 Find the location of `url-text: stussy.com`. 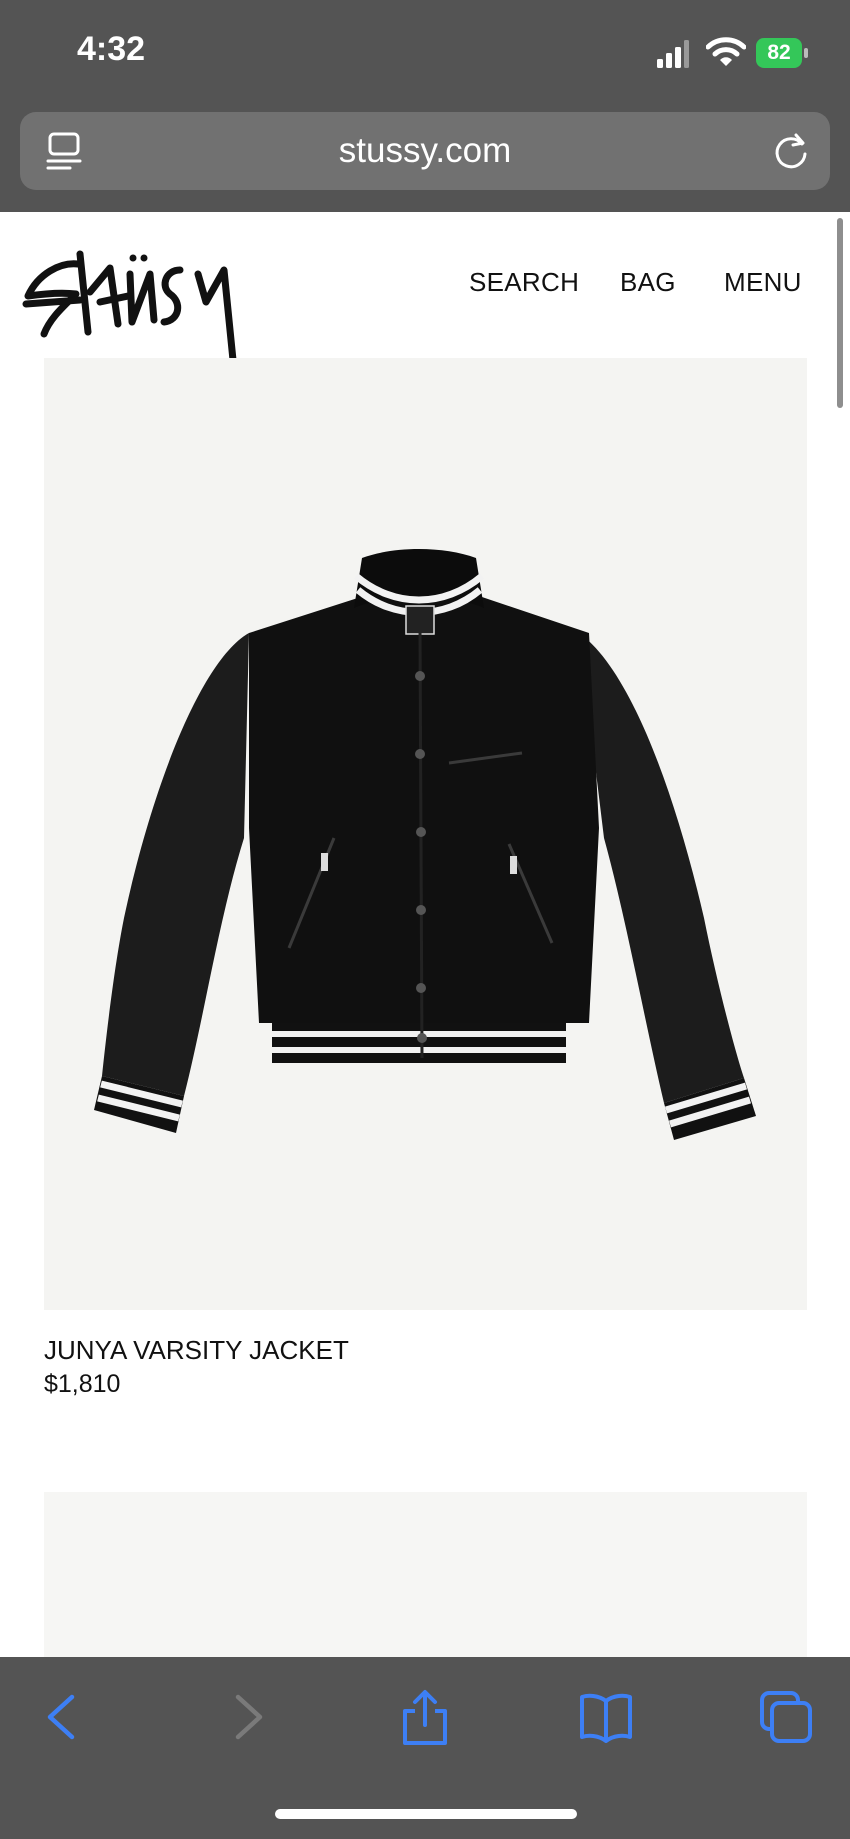

url-text: stussy.com is located at coordinates (425, 151).